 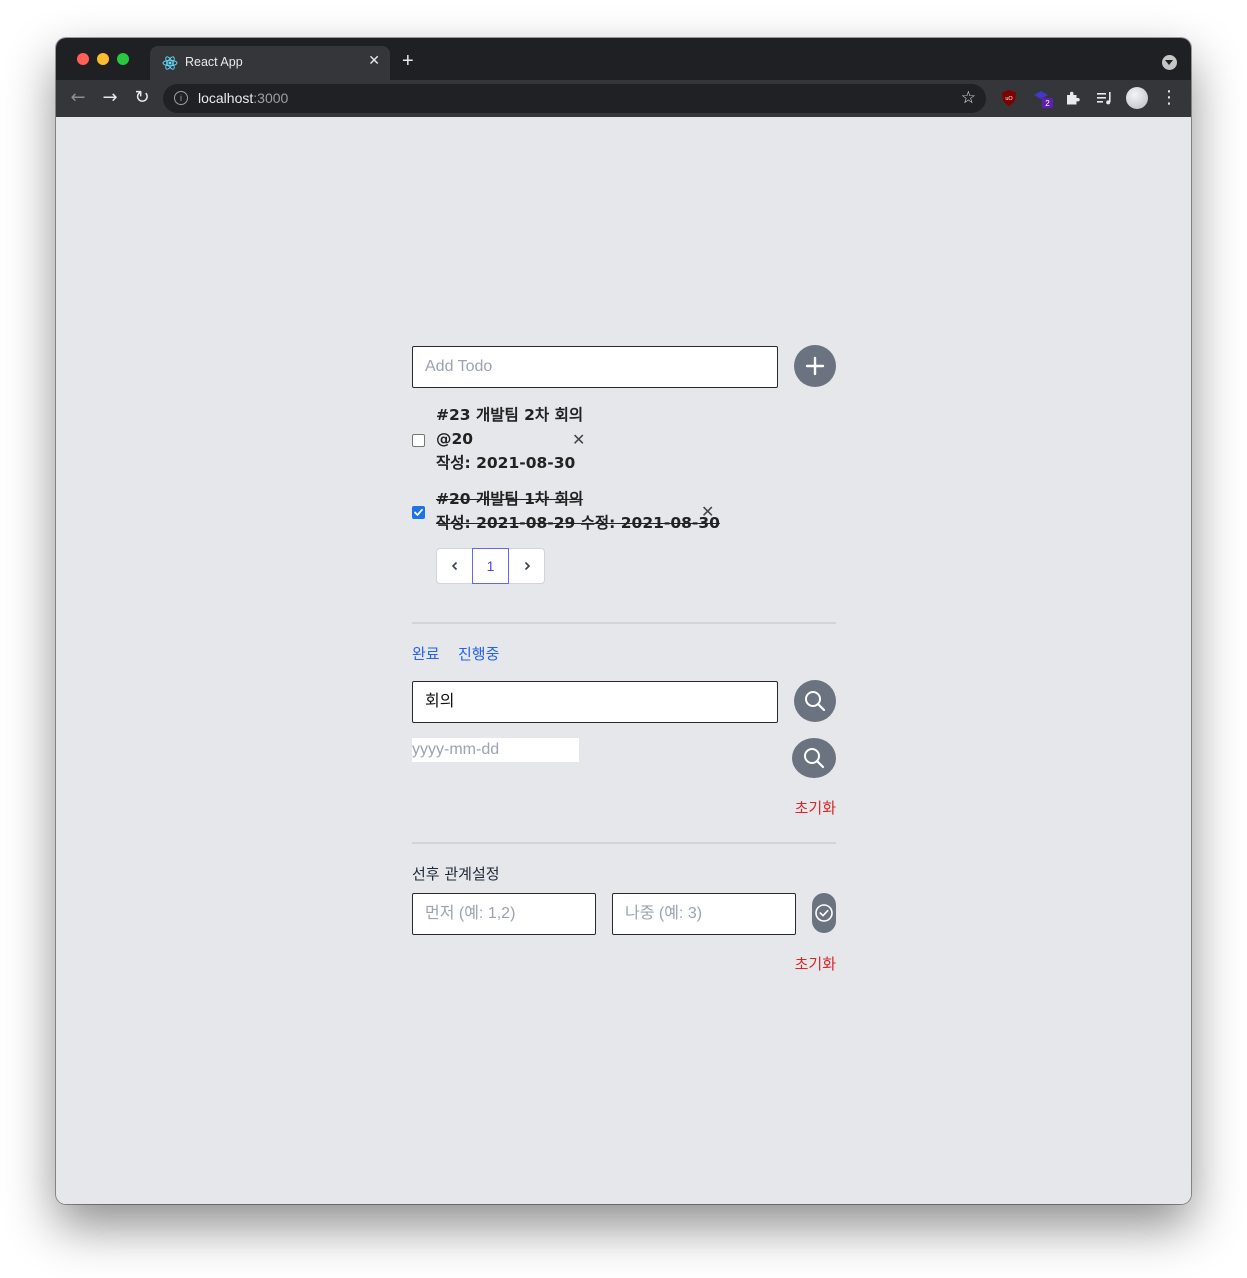 I want to click on reload-icon: ↻, so click(x=142, y=98).